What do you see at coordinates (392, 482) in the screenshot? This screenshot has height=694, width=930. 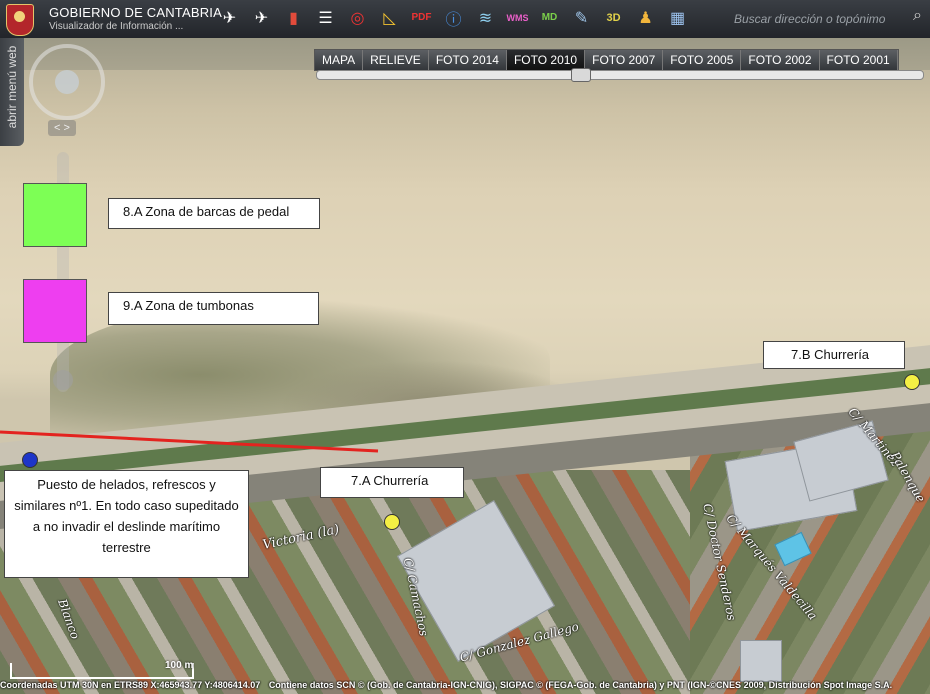 I see `churreria-7a-label: 7.A Churrería` at bounding box center [392, 482].